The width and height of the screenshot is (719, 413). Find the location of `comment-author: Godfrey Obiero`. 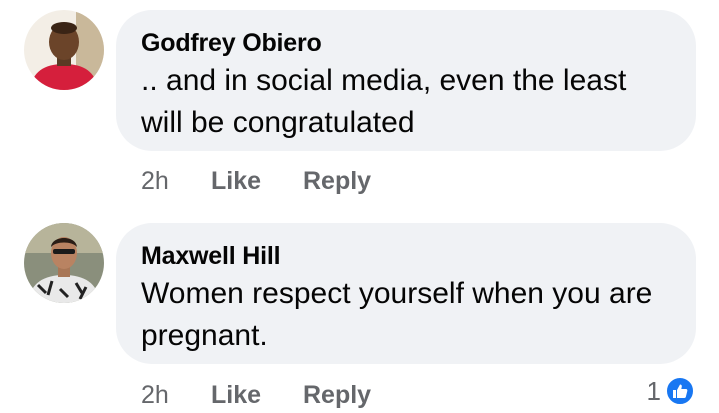

comment-author: Godfrey Obiero is located at coordinates (405, 43).